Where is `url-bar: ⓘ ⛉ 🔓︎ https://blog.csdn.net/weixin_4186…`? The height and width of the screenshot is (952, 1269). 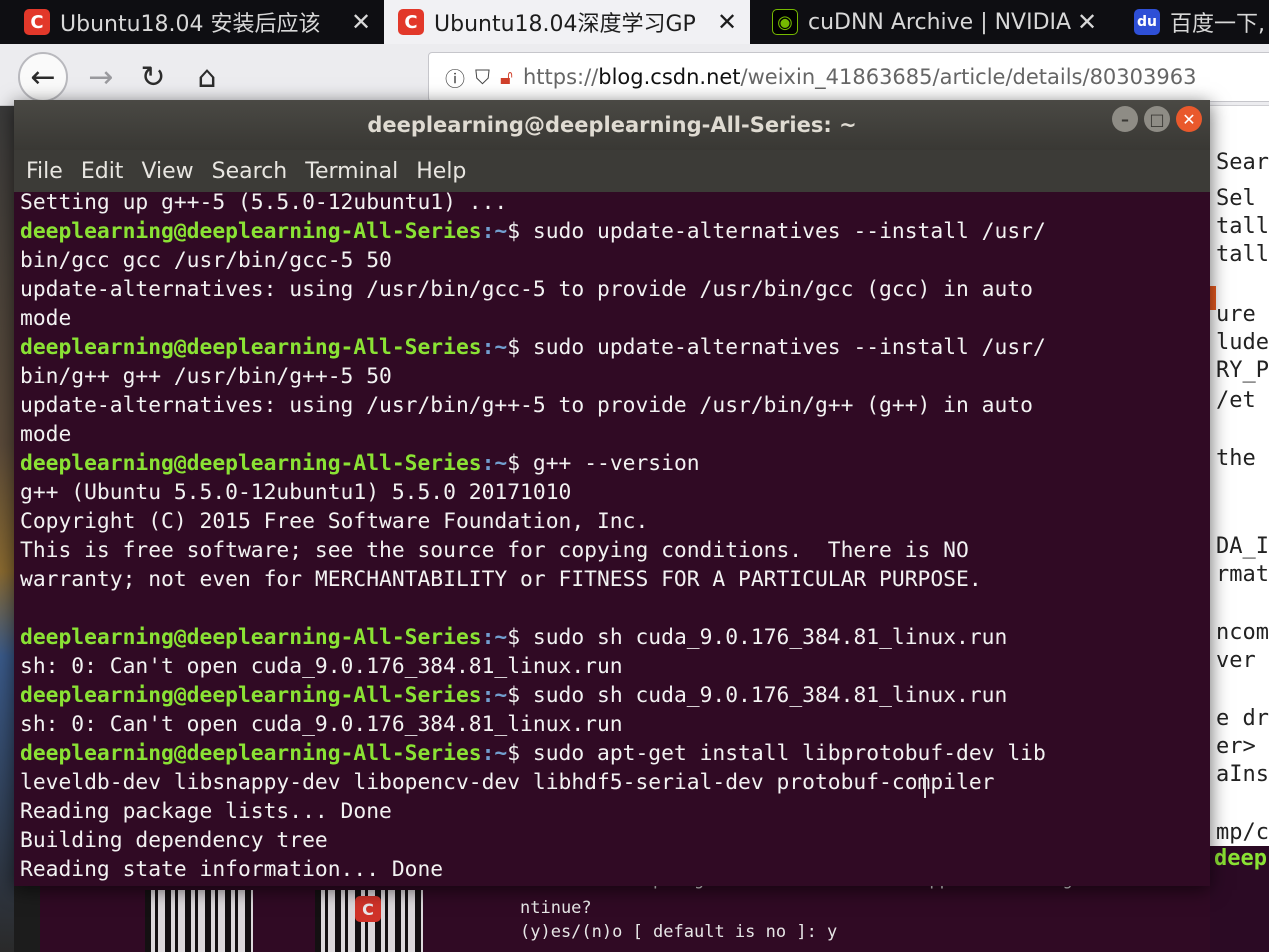
url-bar: ⓘ ⛉ 🔓︎ https://blog.csdn.net/weixin_4186… is located at coordinates (848, 77).